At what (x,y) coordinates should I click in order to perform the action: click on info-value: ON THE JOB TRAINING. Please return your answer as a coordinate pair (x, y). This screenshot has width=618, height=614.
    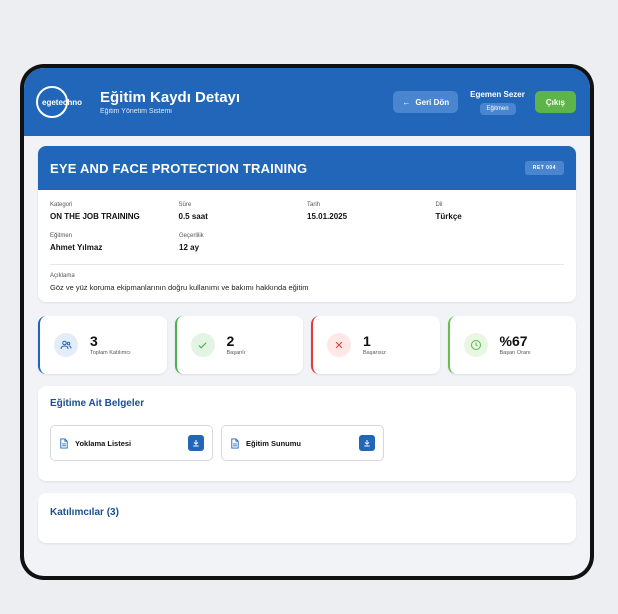
    Looking at the image, I should click on (95, 216).